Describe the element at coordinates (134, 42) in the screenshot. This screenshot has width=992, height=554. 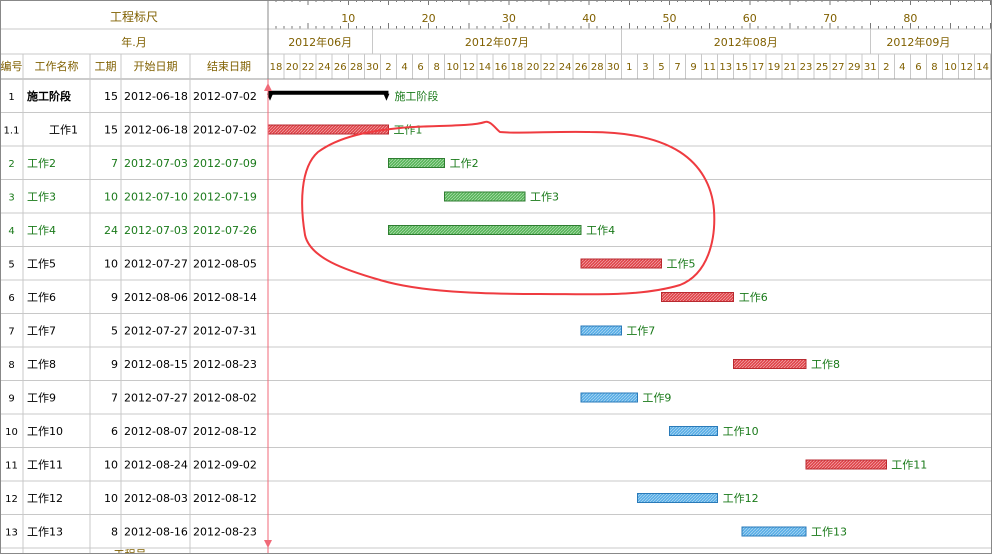
I see `year-month-label: 年.月` at that location.